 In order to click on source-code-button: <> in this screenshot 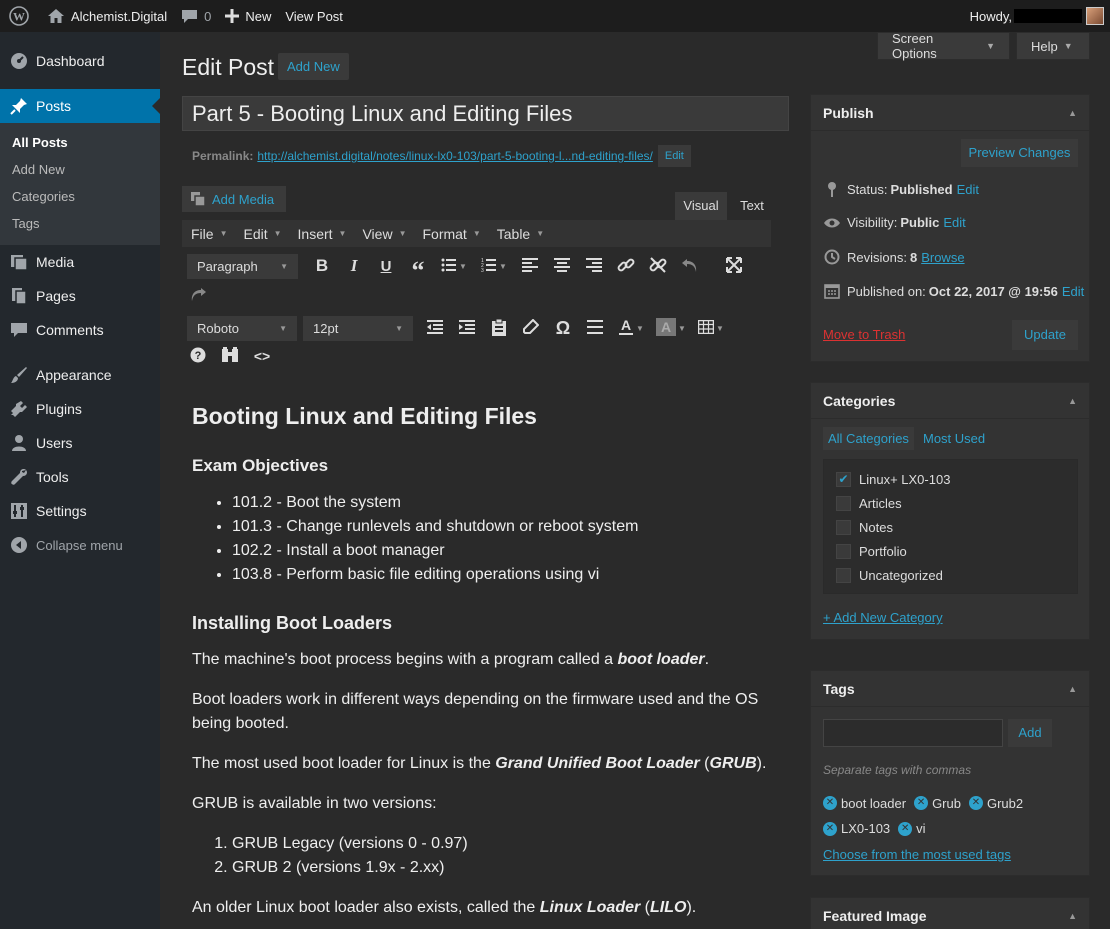, I will do `click(262, 356)`.